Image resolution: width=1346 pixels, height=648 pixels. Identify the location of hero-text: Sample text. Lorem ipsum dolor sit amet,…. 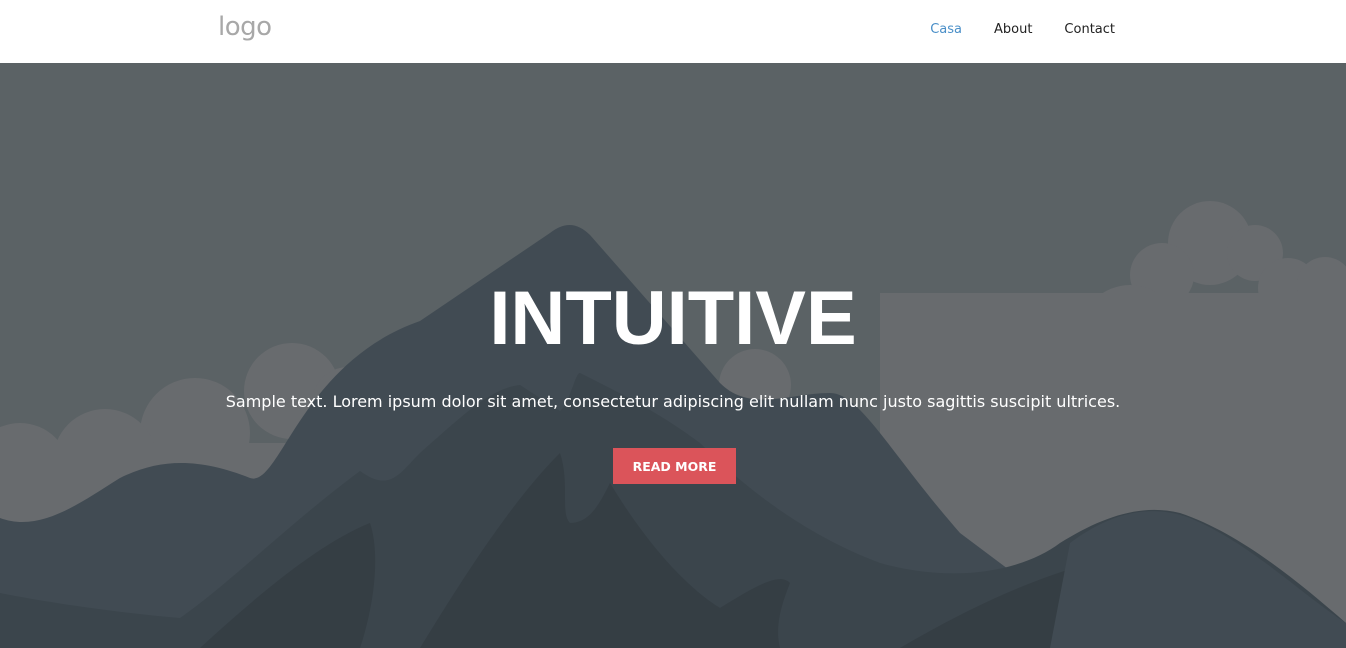
(673, 401).